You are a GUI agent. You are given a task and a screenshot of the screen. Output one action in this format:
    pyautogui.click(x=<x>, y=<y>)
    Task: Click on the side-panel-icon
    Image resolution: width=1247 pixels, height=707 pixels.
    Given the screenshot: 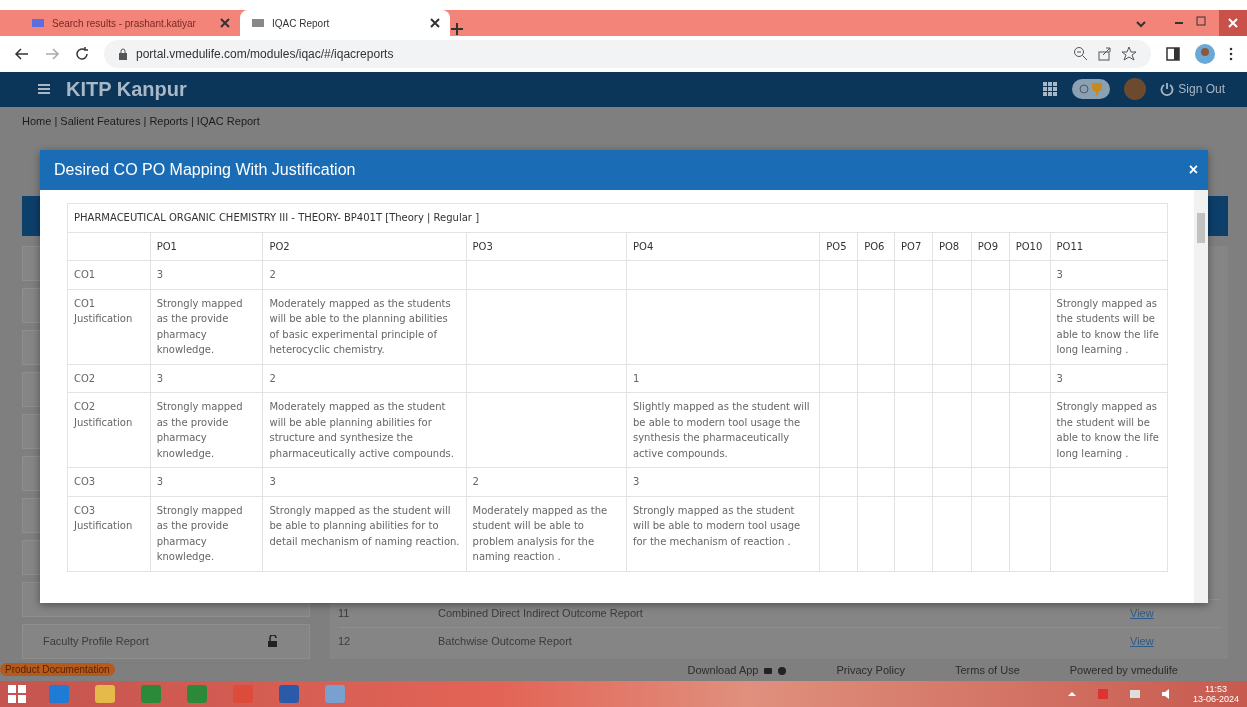 What is the action you would take?
    pyautogui.click(x=1173, y=54)
    